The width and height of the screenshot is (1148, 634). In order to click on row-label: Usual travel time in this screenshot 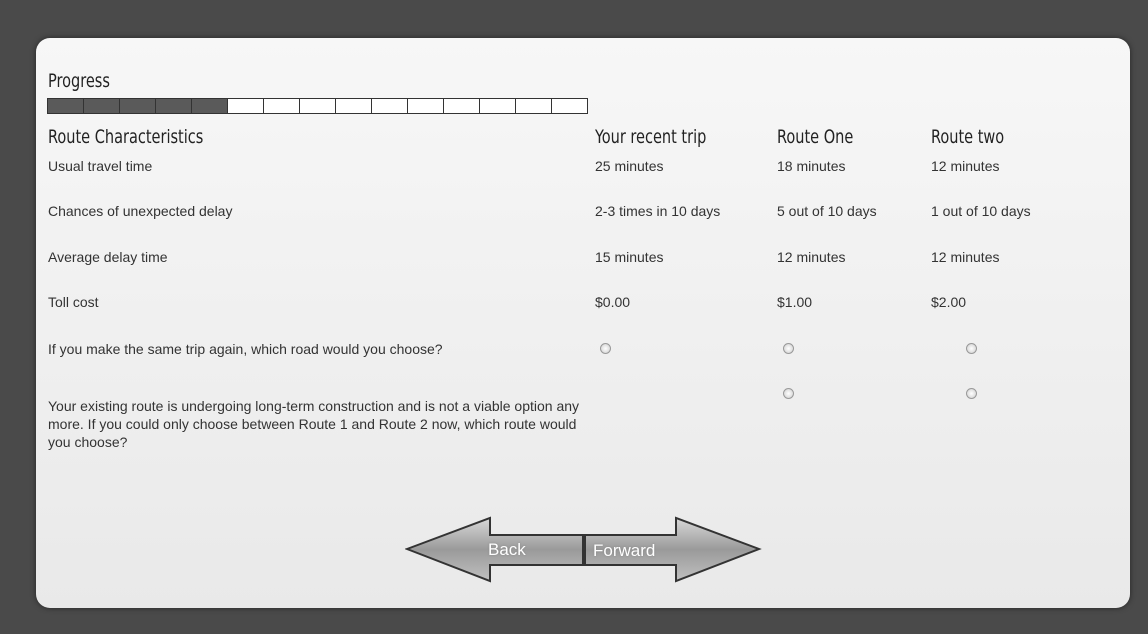, I will do `click(100, 166)`.